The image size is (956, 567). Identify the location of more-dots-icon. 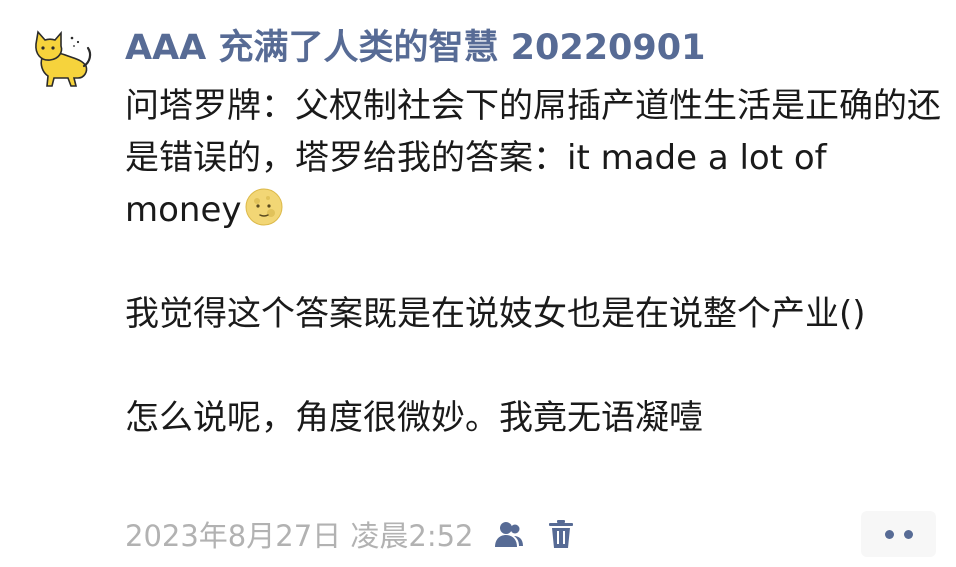
(898, 534).